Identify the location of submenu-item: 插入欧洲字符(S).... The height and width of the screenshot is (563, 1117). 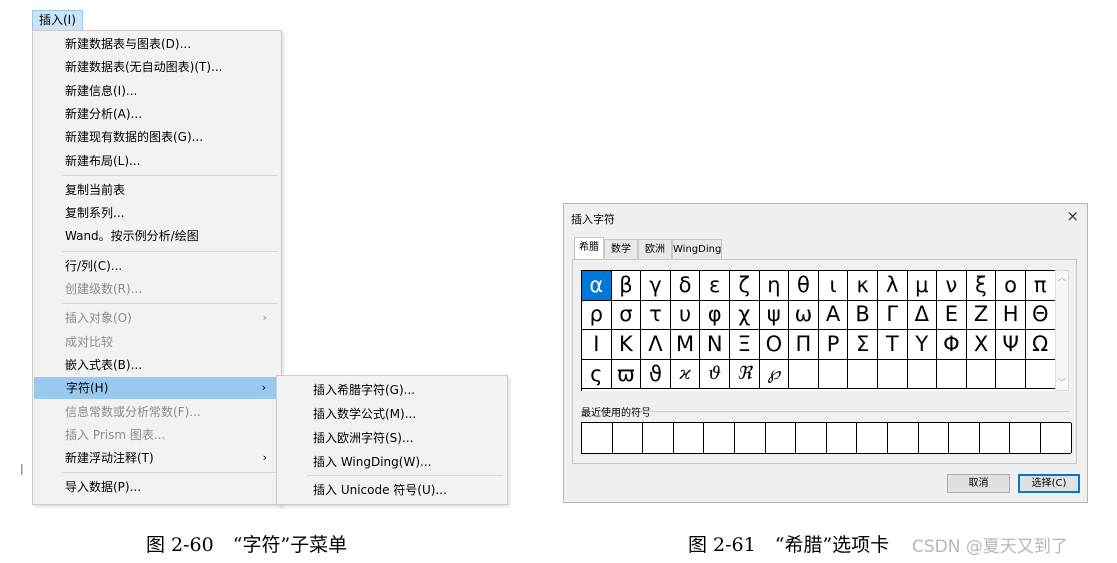
(392, 438).